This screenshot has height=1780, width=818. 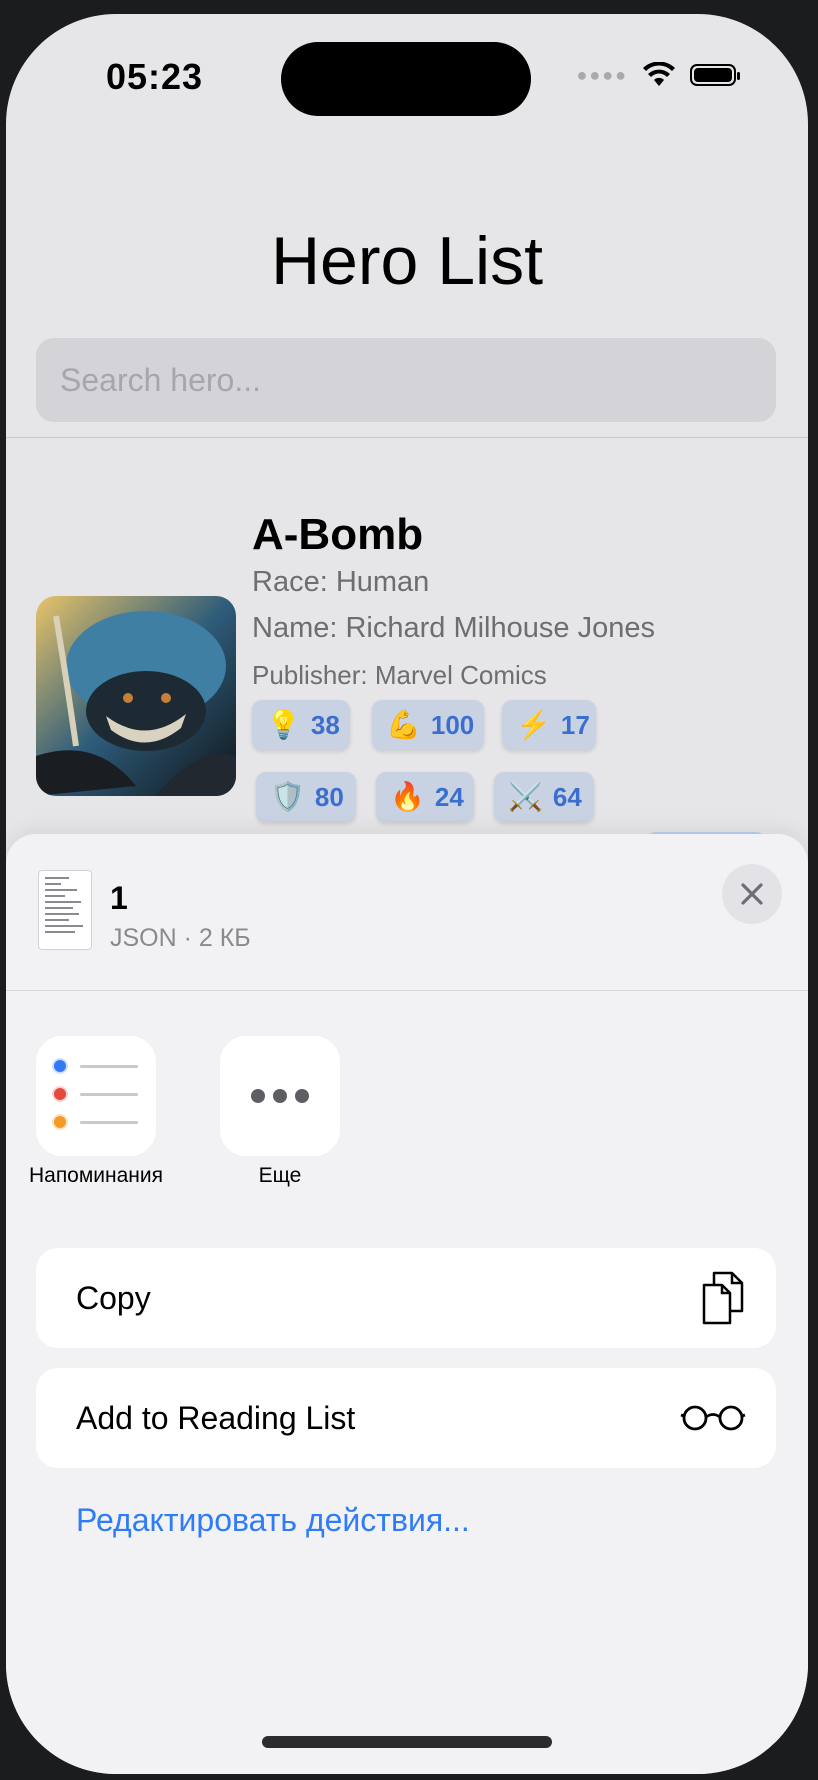 I want to click on close-button, so click(x=752, y=894).